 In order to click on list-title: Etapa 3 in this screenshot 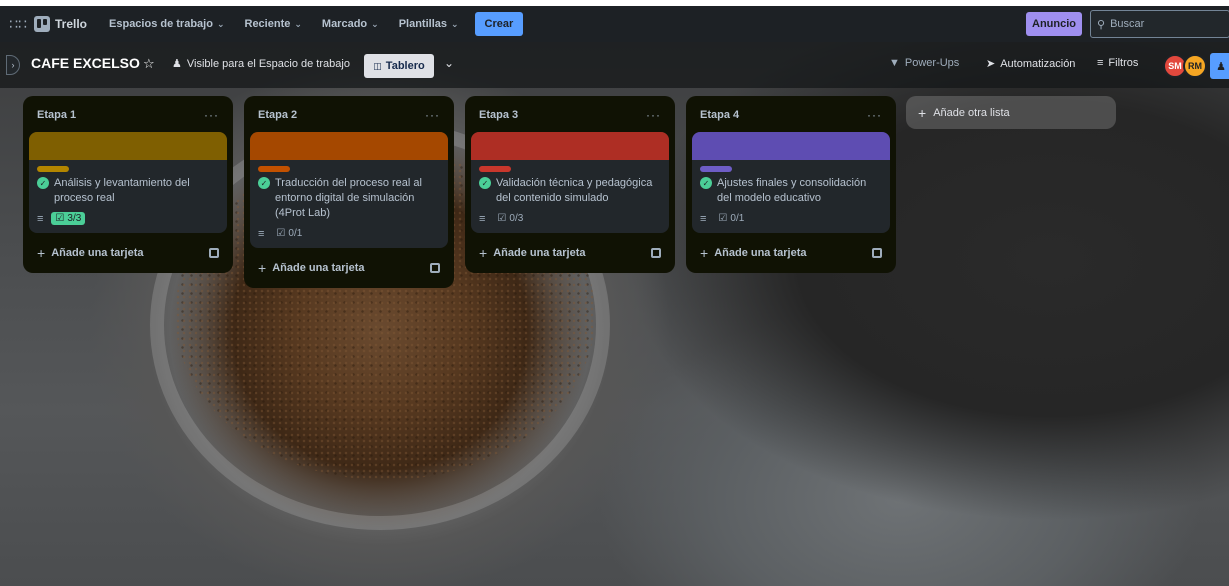, I will do `click(498, 115)`.